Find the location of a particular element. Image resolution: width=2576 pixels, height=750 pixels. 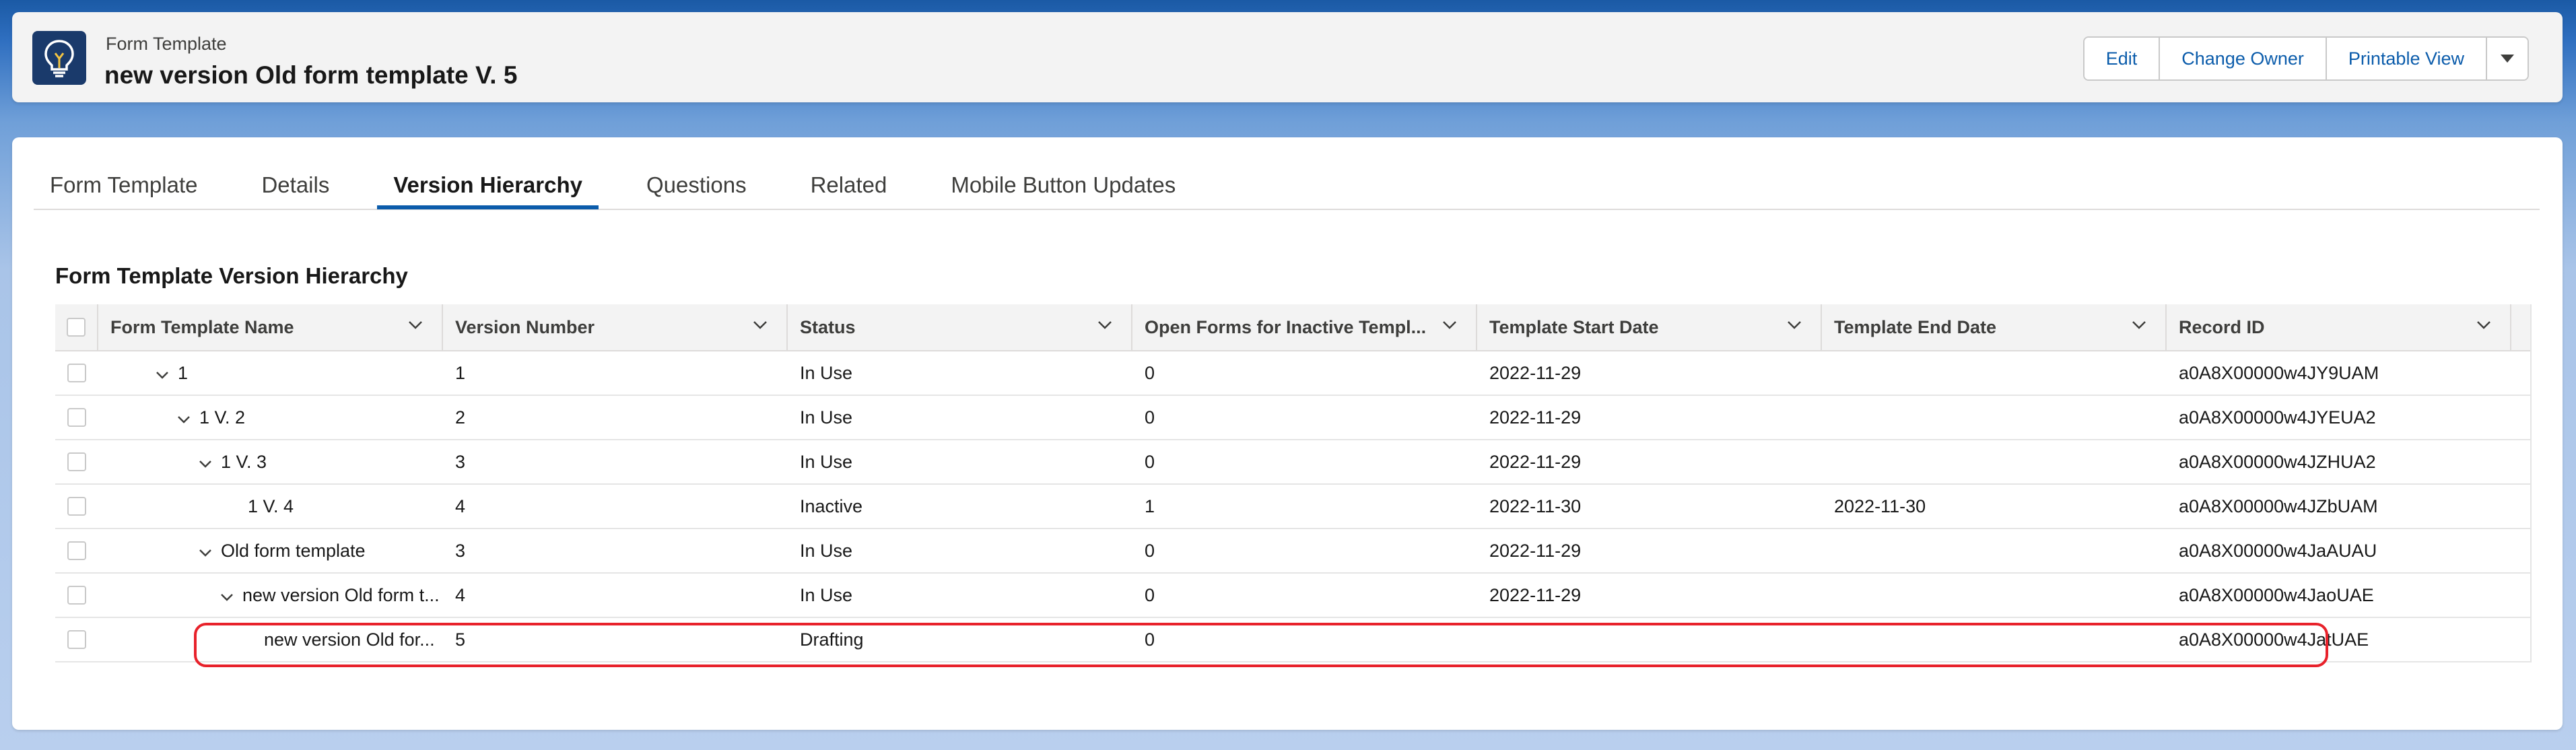

status-cell: Drafting is located at coordinates (832, 640).